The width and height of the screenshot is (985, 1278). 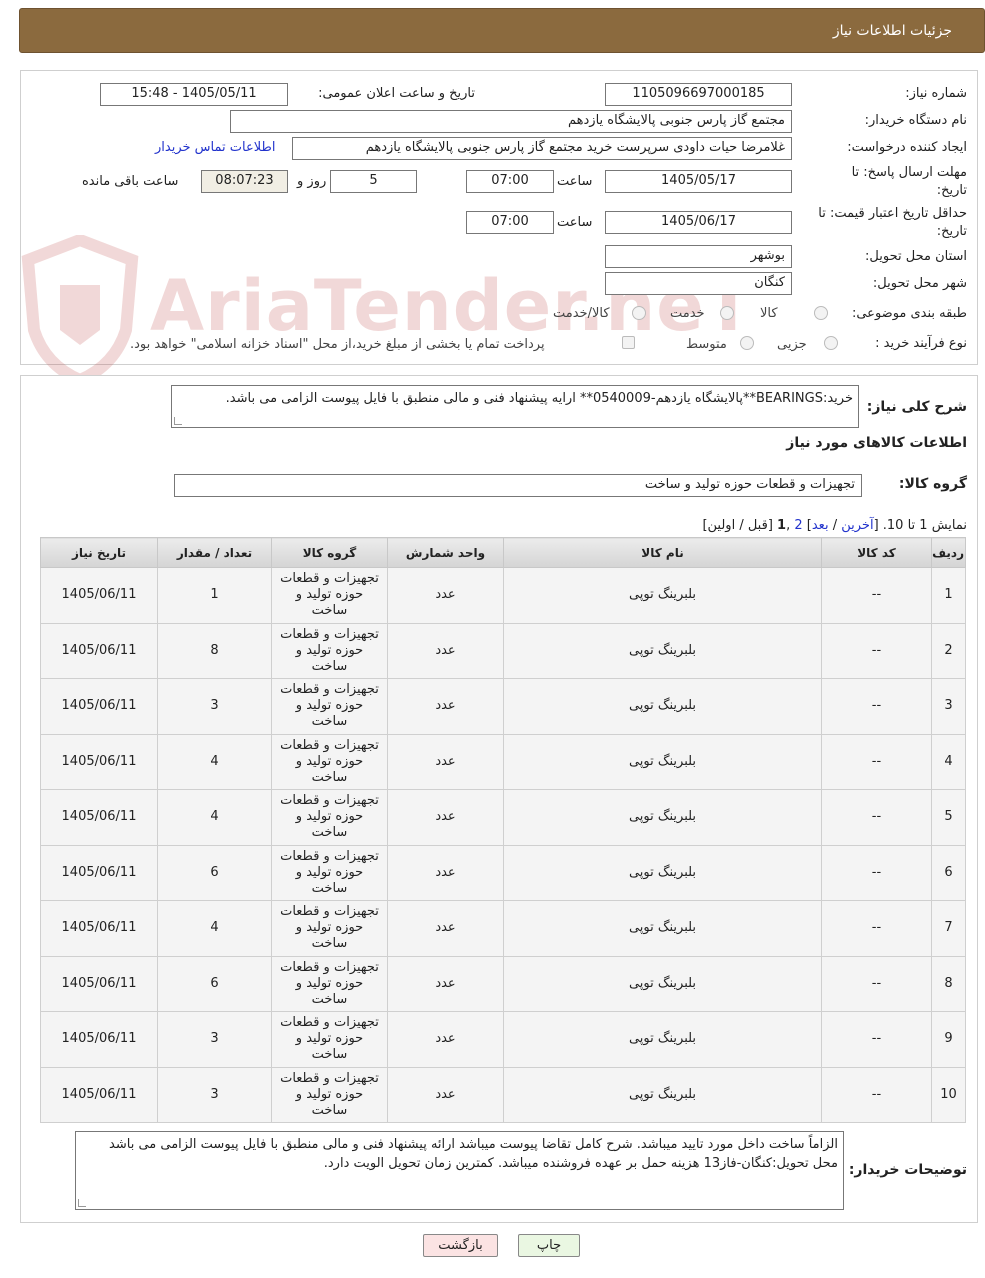 What do you see at coordinates (831, 343) in the screenshot?
I see `process-minor-radio` at bounding box center [831, 343].